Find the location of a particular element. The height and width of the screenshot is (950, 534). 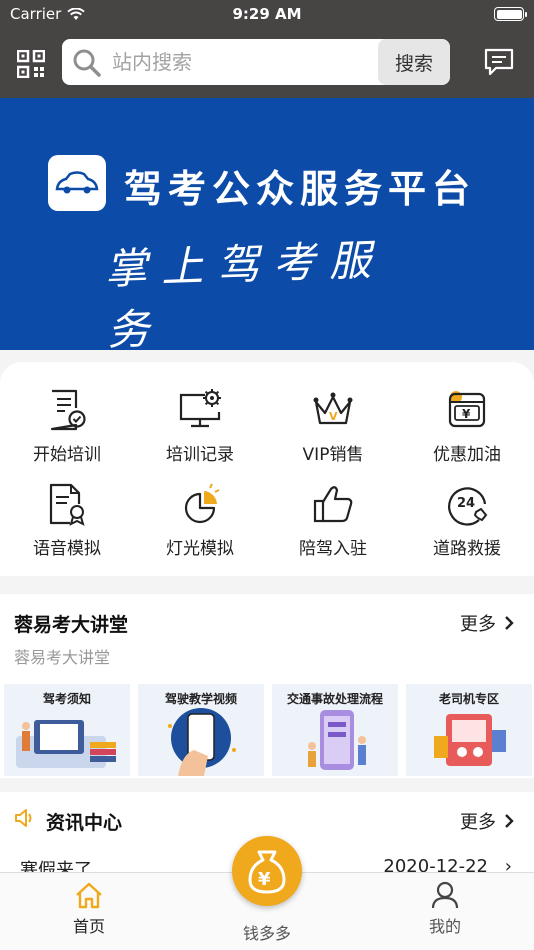

books-illustration-icon is located at coordinates (66, 744).